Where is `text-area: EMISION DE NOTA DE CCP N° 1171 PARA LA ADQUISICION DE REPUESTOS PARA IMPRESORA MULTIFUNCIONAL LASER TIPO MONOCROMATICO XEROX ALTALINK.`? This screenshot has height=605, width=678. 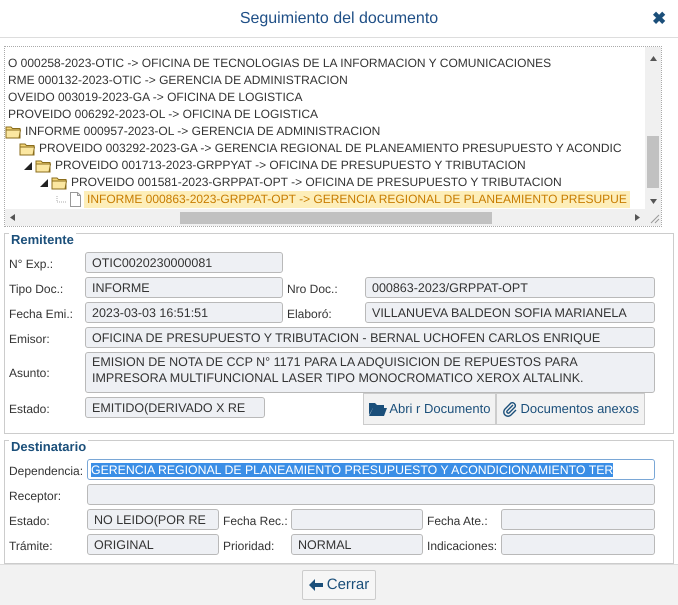
text-area: EMISION DE NOTA DE CCP N° 1171 PARA LA ADQUISICION DE REPUESTOS PARA IMPRESORA MULTIFUNCIONAL LASER TIPO MONOCROMATICO XEROX ALTALINK. is located at coordinates (370, 372).